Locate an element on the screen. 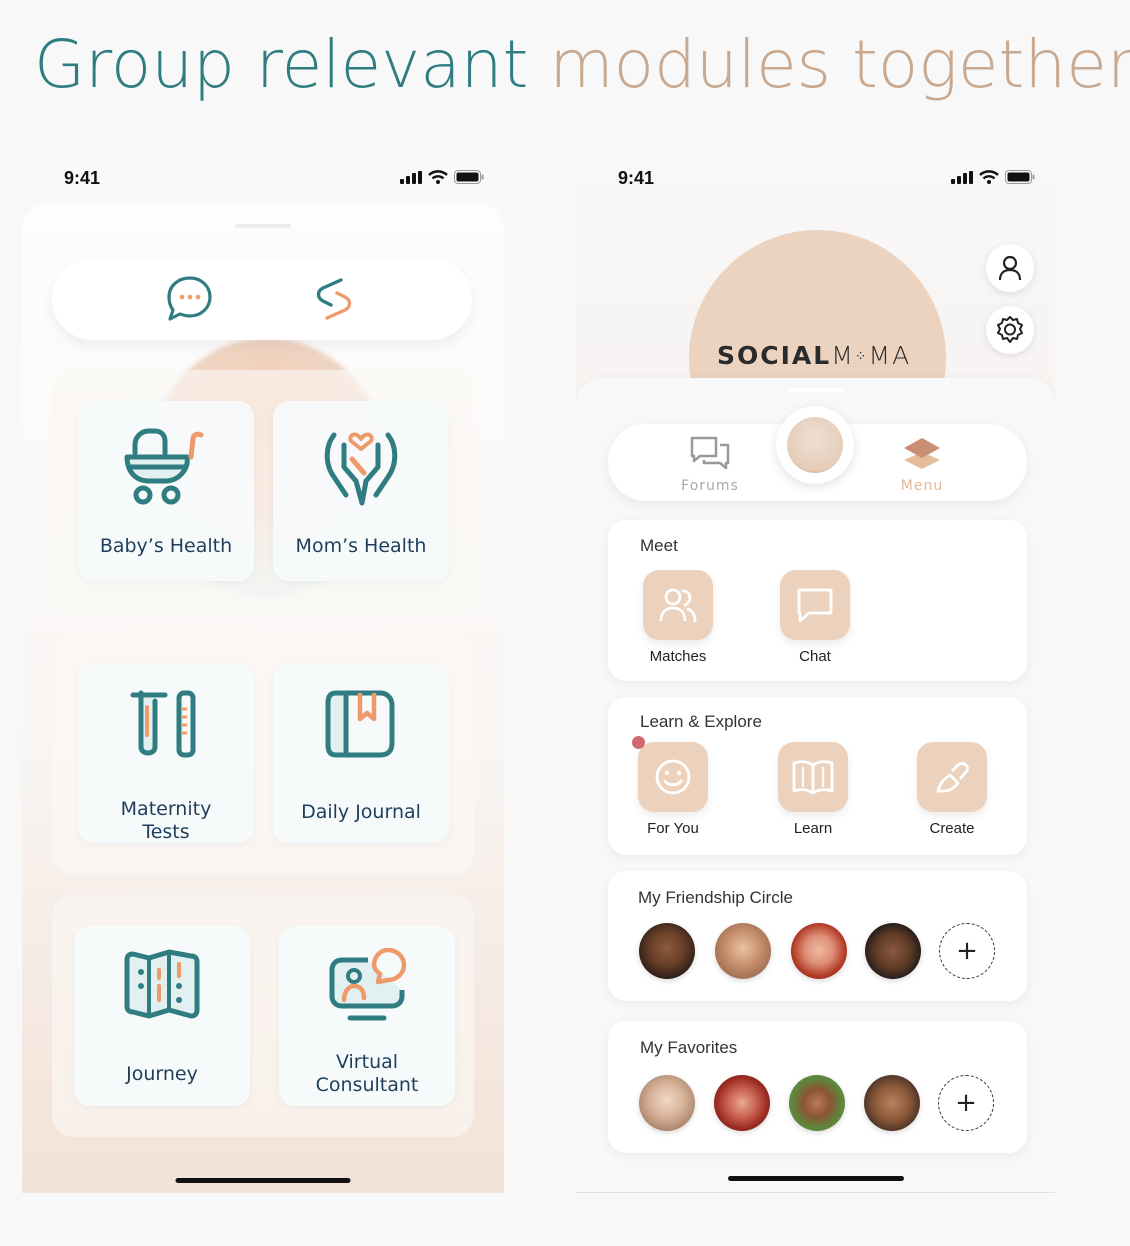 The width and height of the screenshot is (1130, 1246). section-meet: Meet Matches Chat is located at coordinates (817, 600).